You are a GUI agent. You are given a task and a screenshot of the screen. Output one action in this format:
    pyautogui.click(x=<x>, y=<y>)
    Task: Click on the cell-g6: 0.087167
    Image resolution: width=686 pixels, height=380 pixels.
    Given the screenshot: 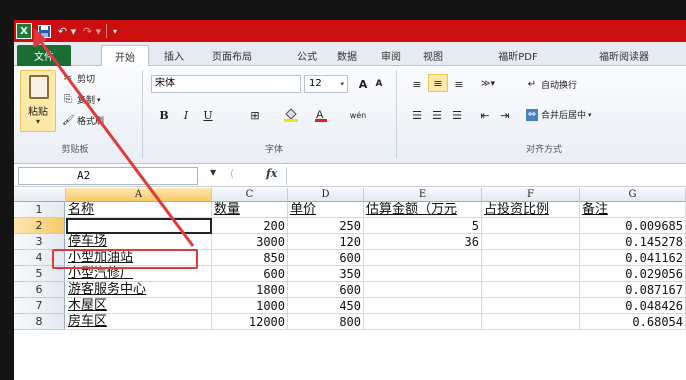 What is the action you would take?
    pyautogui.click(x=633, y=290)
    